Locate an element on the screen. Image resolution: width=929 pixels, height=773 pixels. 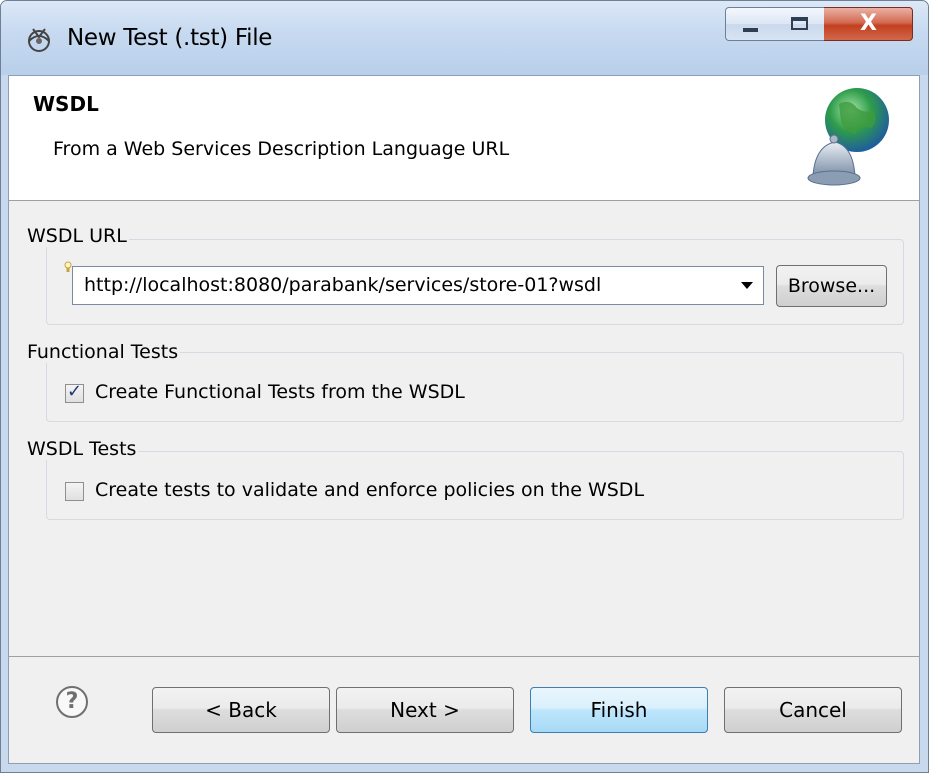
help-icon: ? is located at coordinates (72, 702).